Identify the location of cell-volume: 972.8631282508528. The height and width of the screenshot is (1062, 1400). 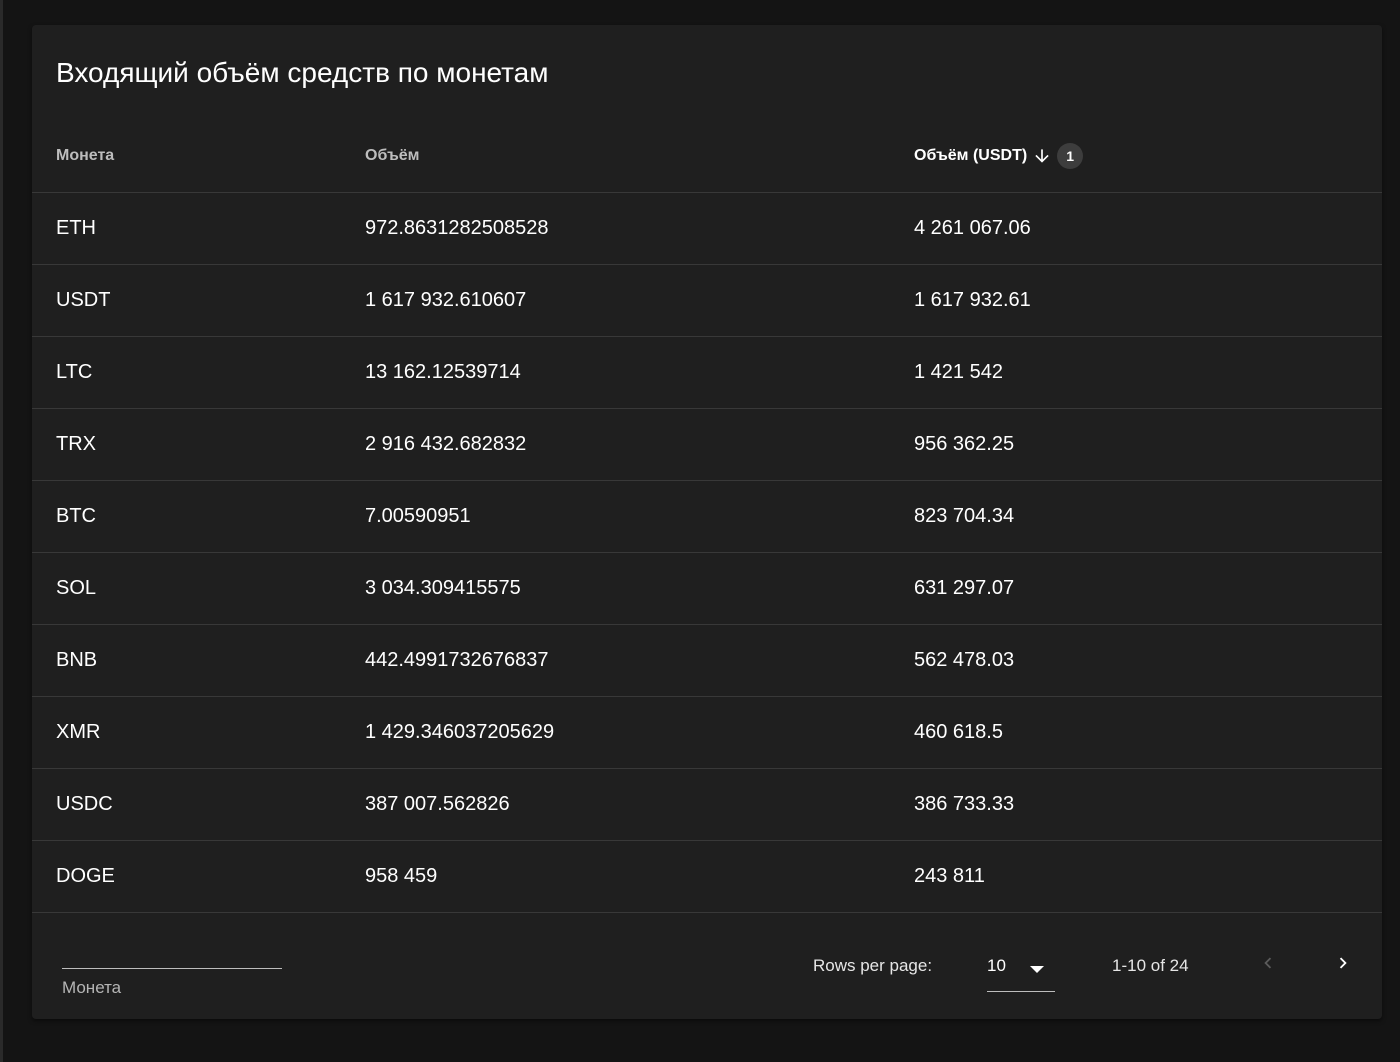
(457, 228).